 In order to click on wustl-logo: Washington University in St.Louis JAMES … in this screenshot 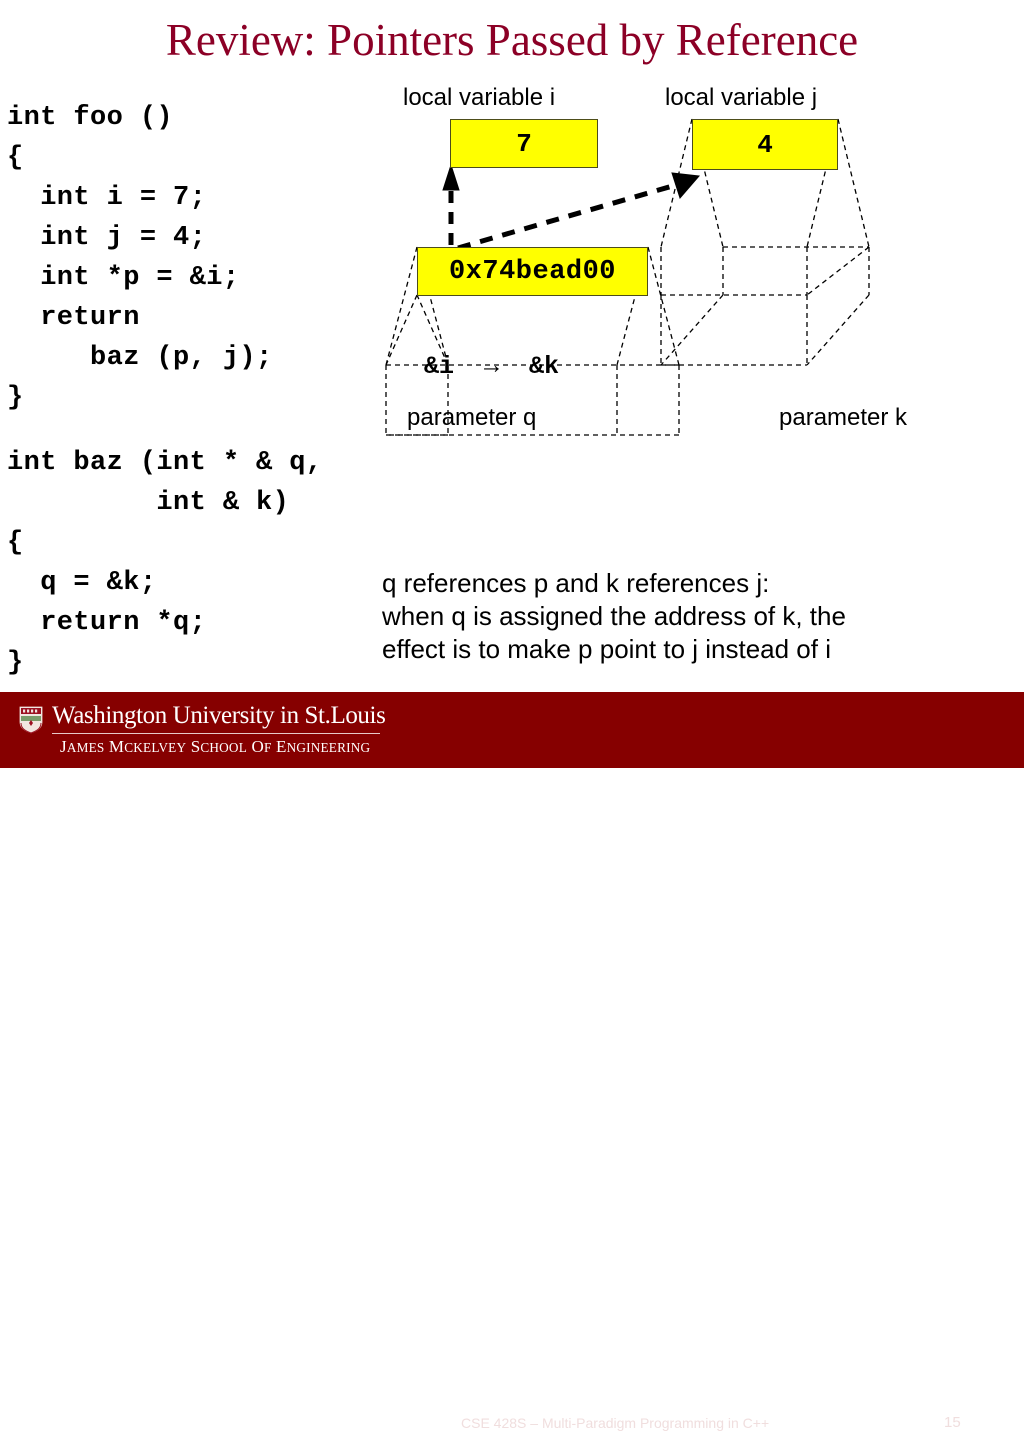, I will do `click(208, 731)`.